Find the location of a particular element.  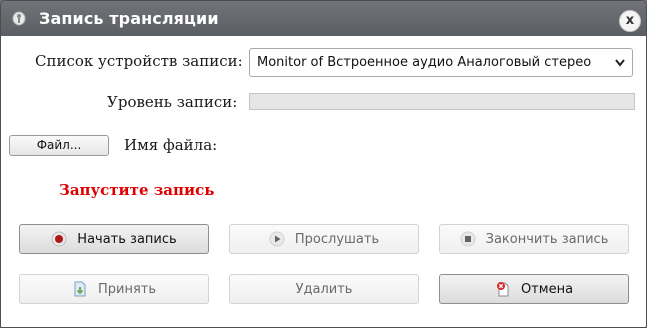

recording-level-label: Уровень записи: is located at coordinates (172, 102).